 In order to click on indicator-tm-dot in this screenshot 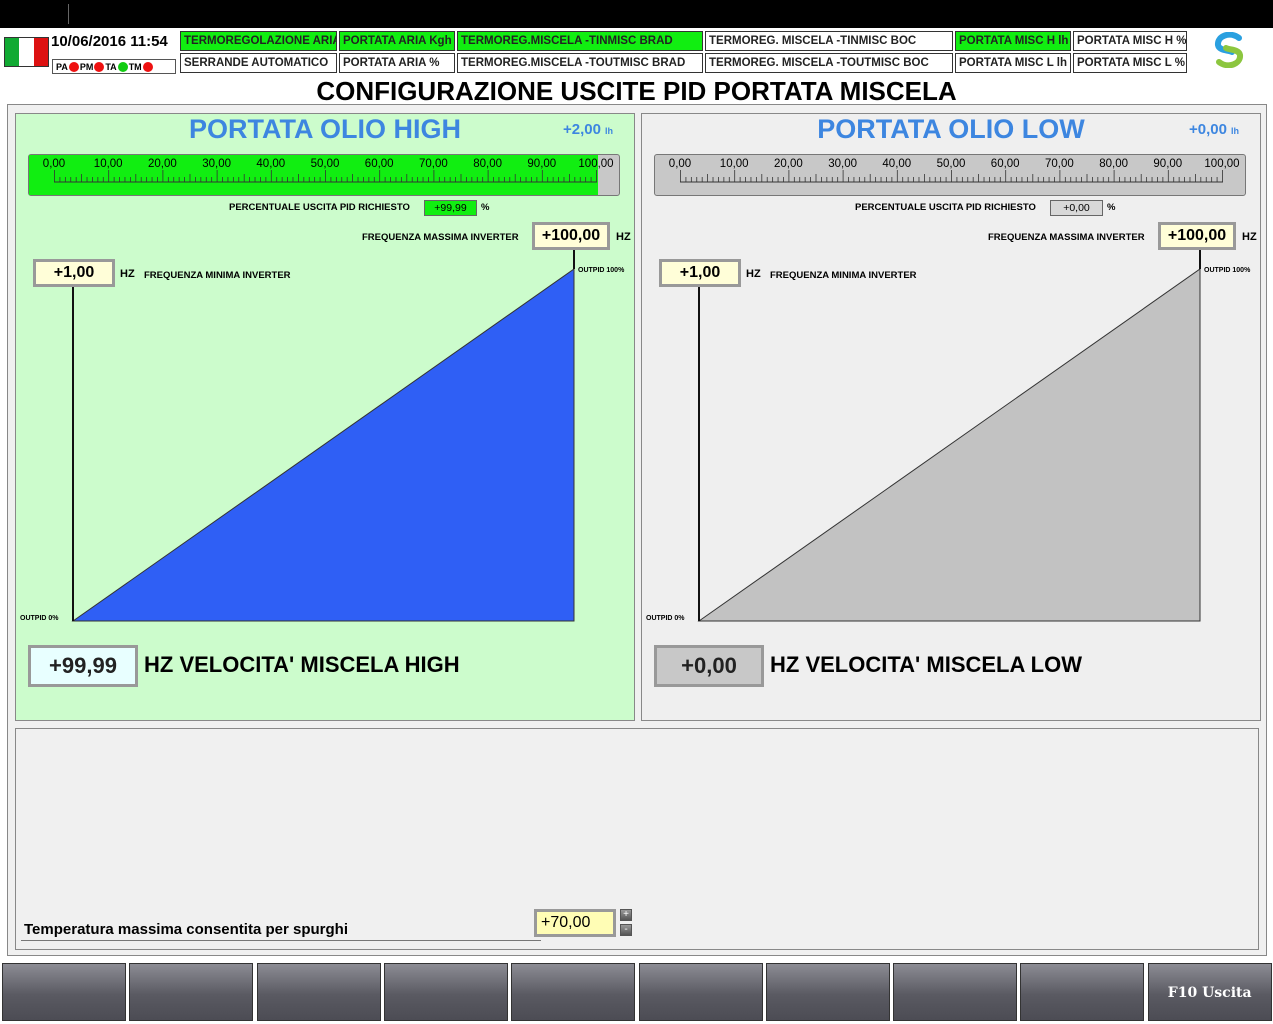, I will do `click(147, 66)`.